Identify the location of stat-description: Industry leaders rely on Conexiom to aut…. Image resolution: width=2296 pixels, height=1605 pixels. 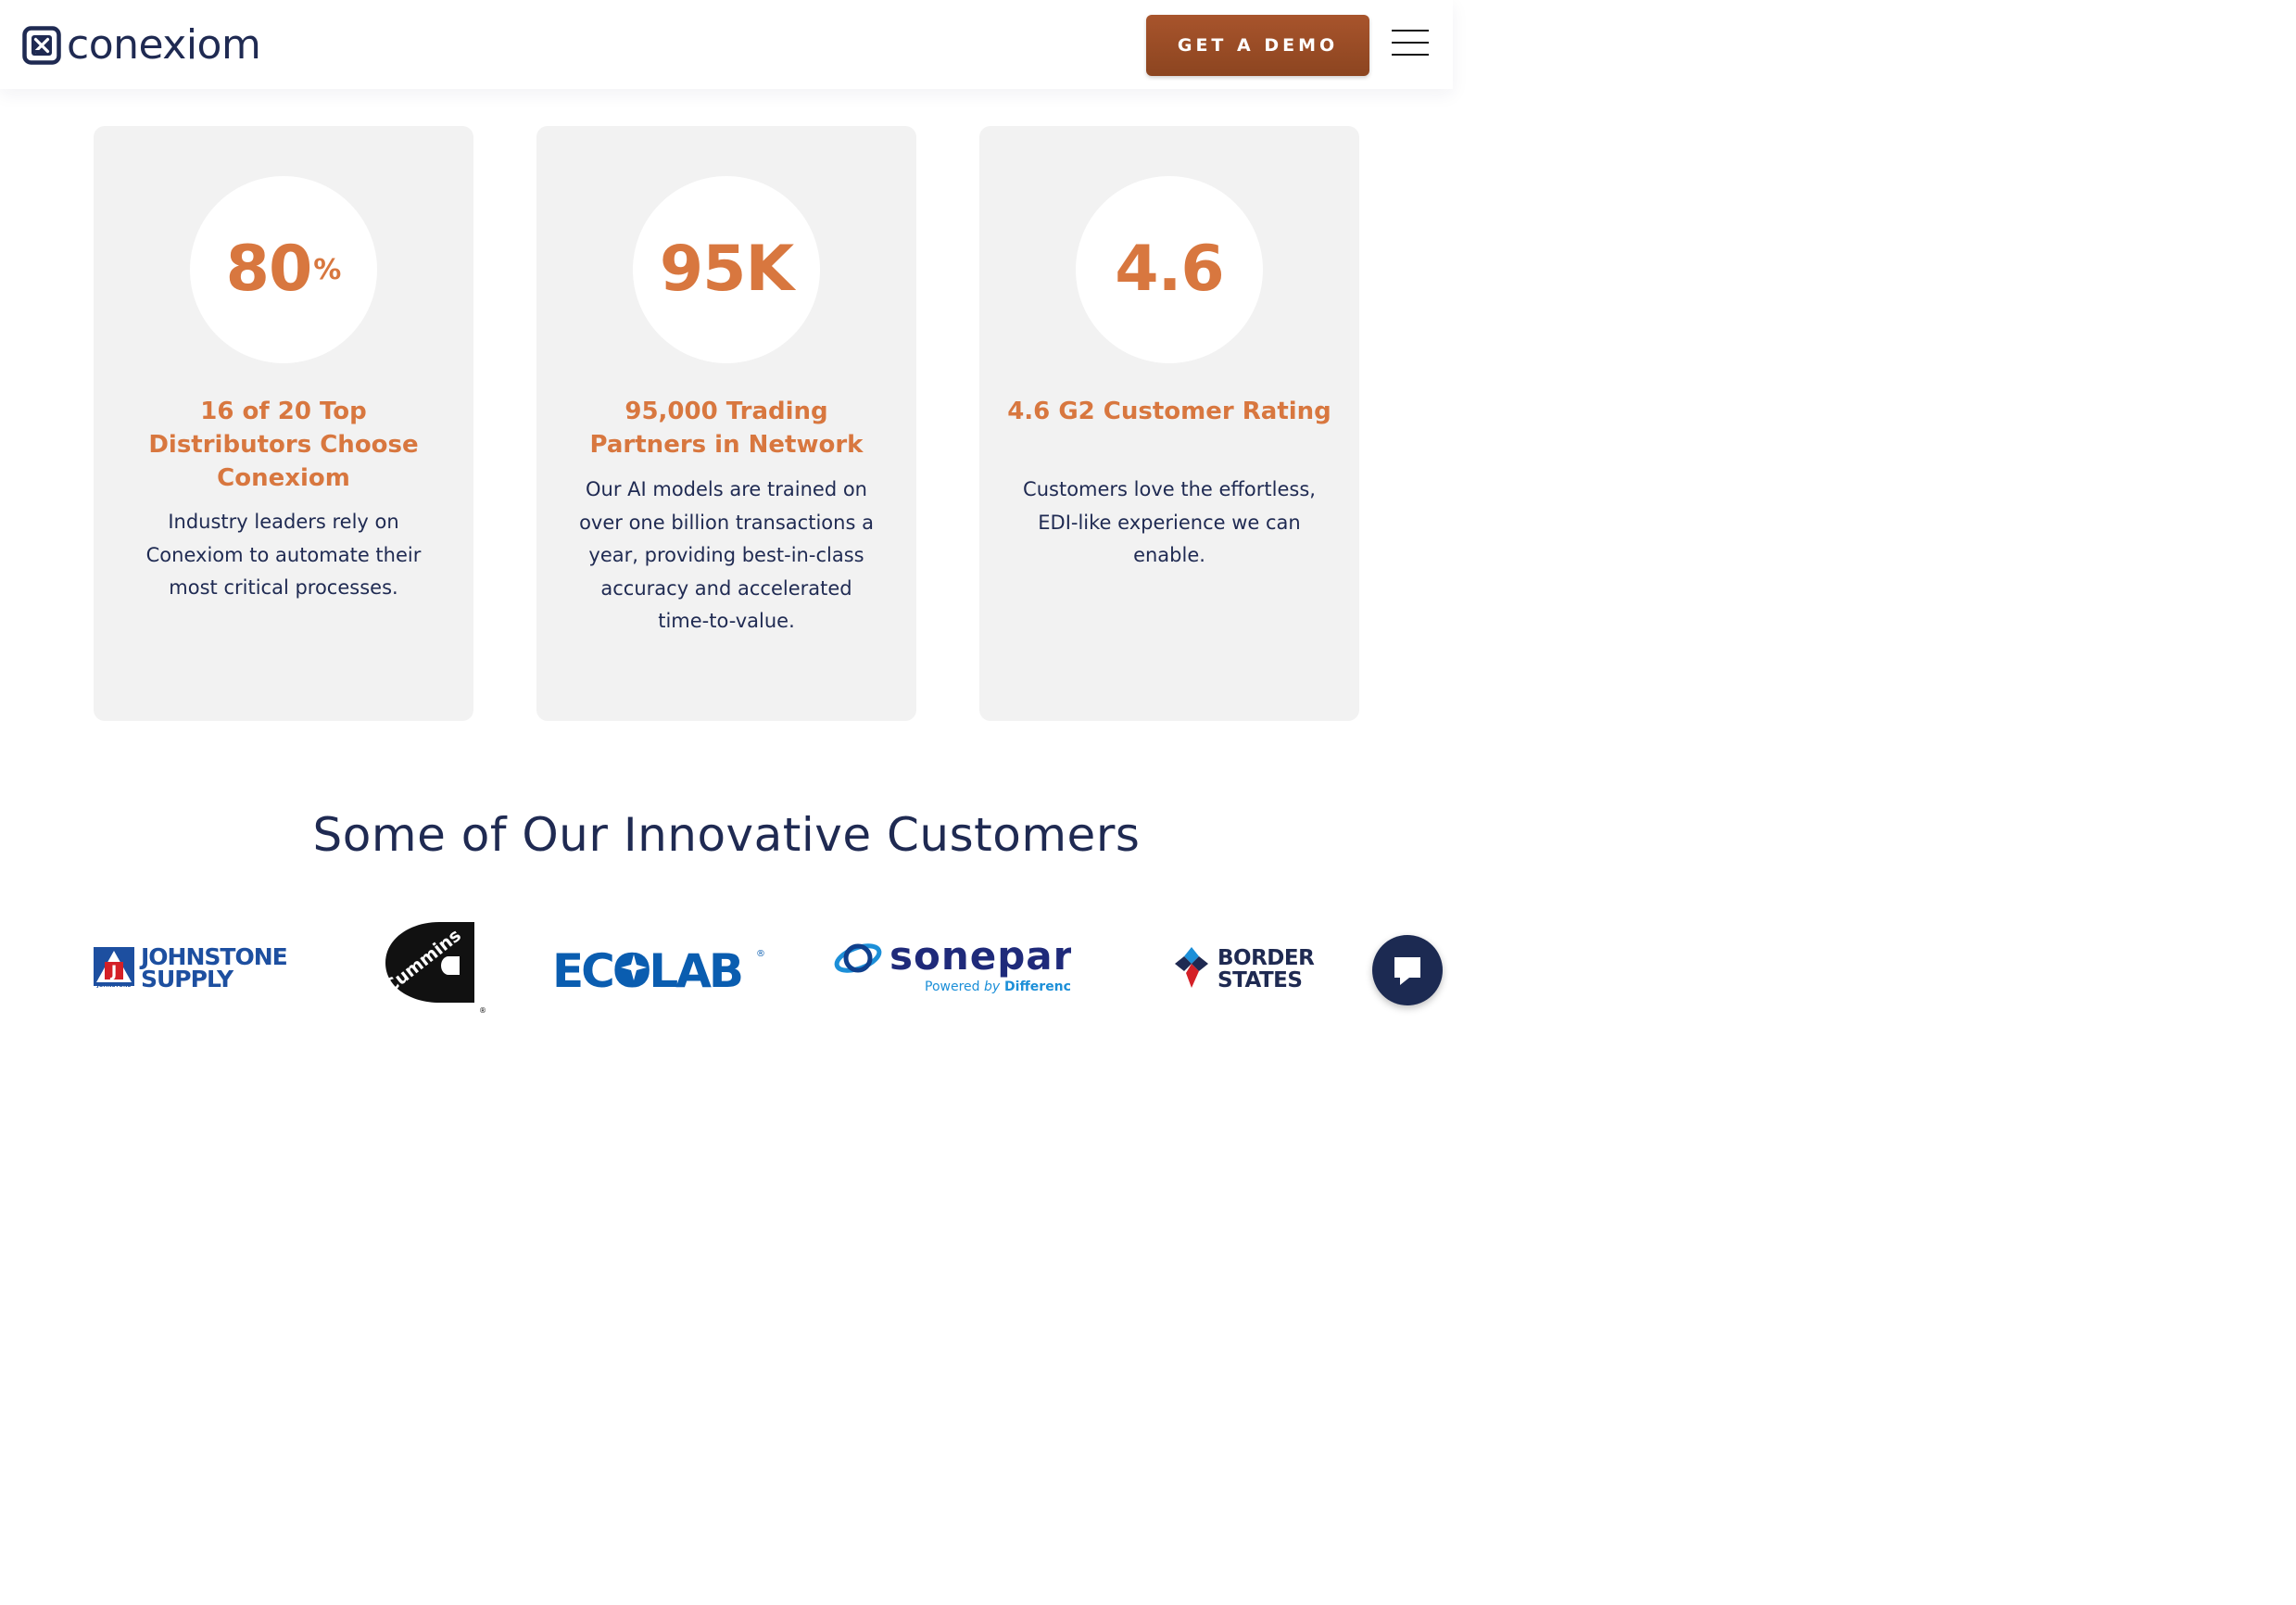
(283, 555).